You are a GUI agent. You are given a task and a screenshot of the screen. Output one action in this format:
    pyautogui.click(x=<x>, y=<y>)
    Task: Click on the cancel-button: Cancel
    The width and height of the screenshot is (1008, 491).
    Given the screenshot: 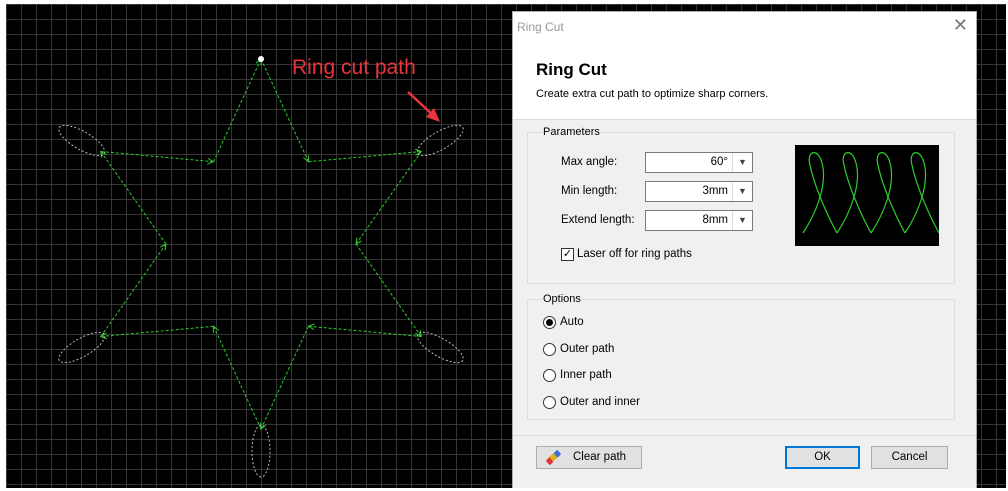 What is the action you would take?
    pyautogui.click(x=909, y=457)
    